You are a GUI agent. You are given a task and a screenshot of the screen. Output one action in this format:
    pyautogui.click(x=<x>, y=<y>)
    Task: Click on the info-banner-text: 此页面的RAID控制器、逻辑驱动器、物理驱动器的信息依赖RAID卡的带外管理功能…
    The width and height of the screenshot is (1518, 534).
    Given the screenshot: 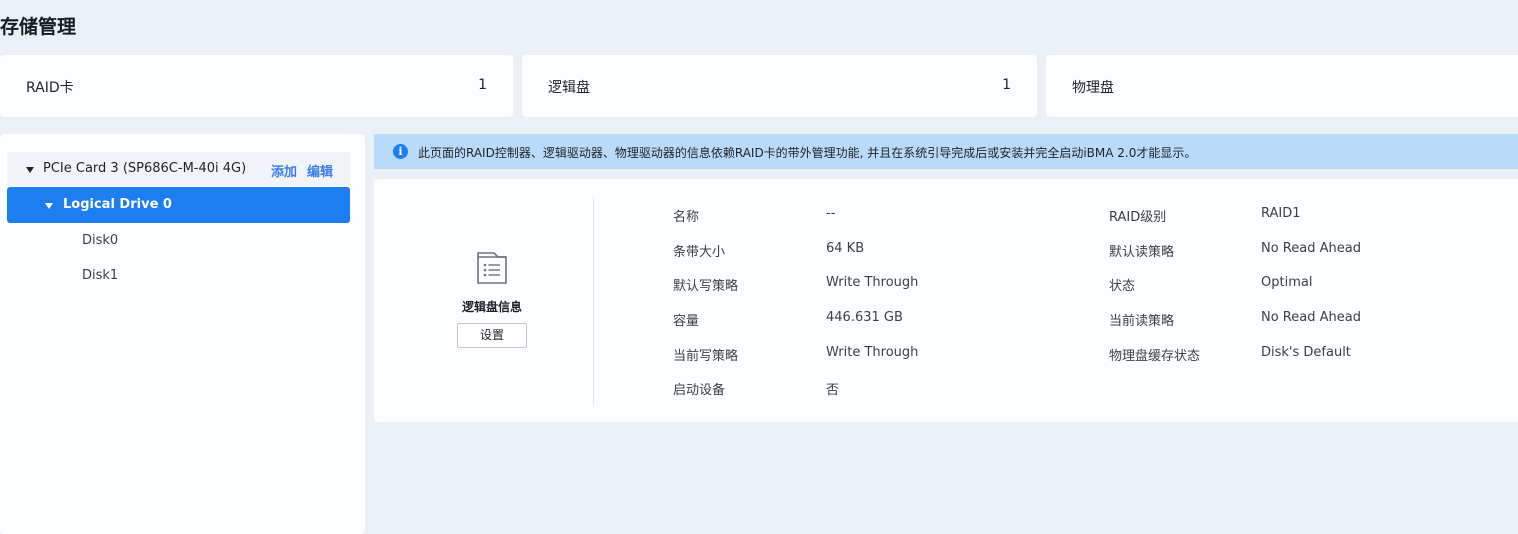 What is the action you would take?
    pyautogui.click(x=807, y=153)
    